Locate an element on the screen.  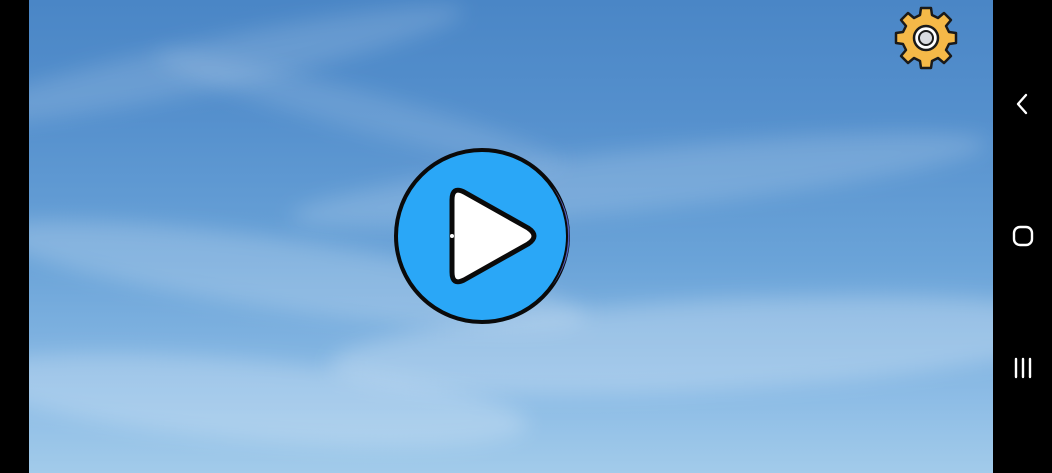
recents-icon is located at coordinates (1022, 368).